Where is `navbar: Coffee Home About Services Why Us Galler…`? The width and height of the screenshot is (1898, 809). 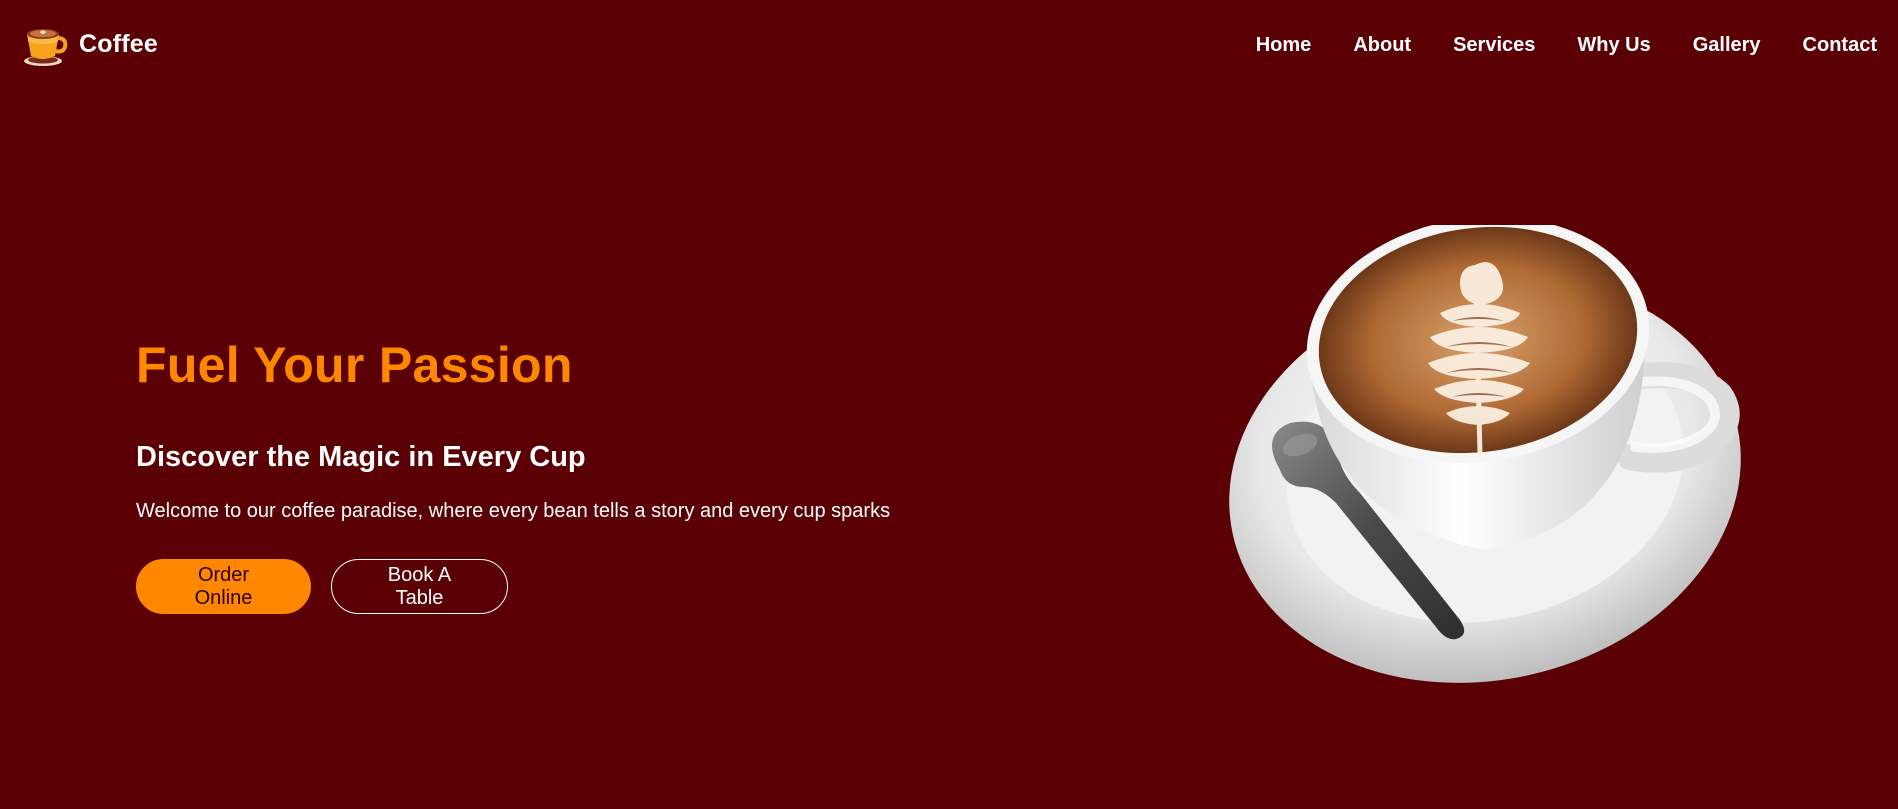
navbar: Coffee Home About Services Why Us Galler… is located at coordinates (949, 45).